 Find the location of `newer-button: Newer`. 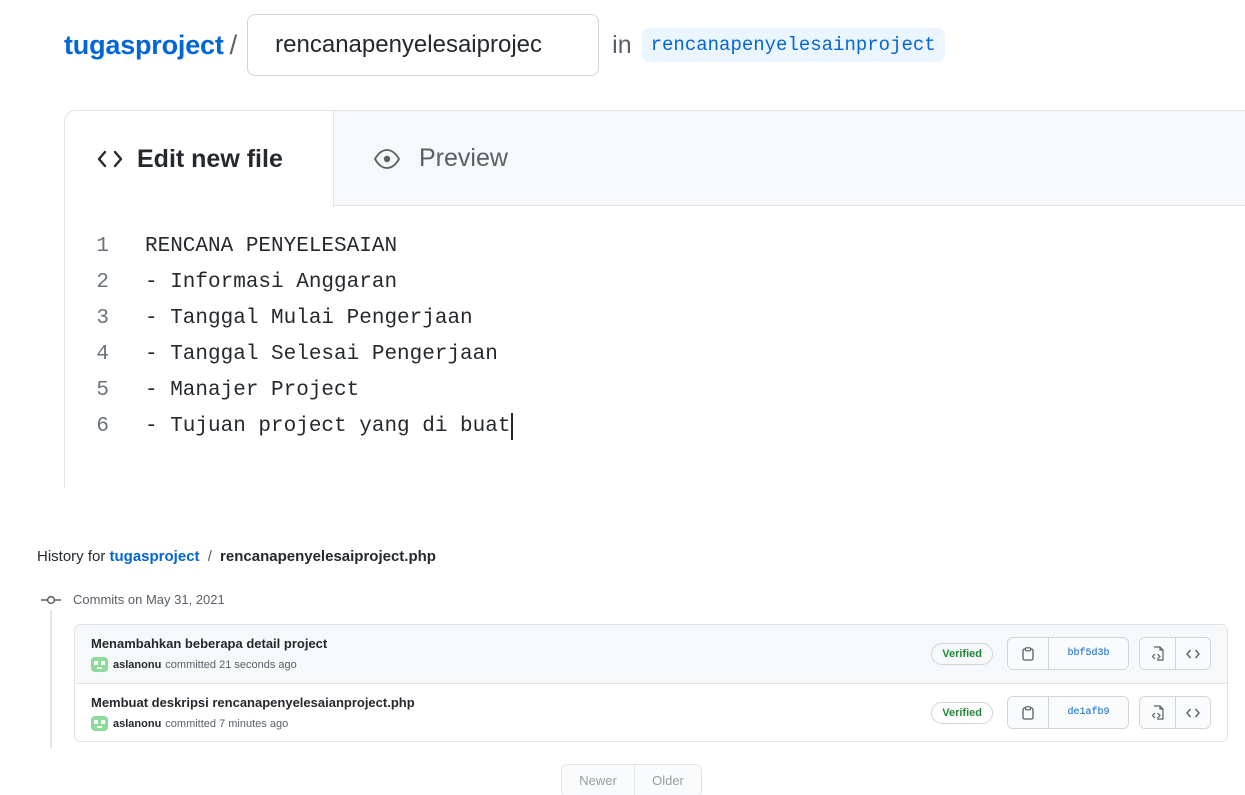

newer-button: Newer is located at coordinates (598, 780).